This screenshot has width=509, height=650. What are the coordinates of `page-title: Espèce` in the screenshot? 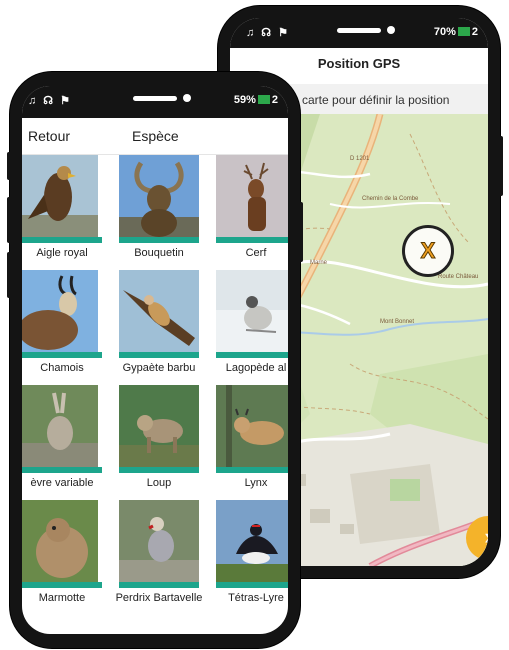 It's located at (155, 136).